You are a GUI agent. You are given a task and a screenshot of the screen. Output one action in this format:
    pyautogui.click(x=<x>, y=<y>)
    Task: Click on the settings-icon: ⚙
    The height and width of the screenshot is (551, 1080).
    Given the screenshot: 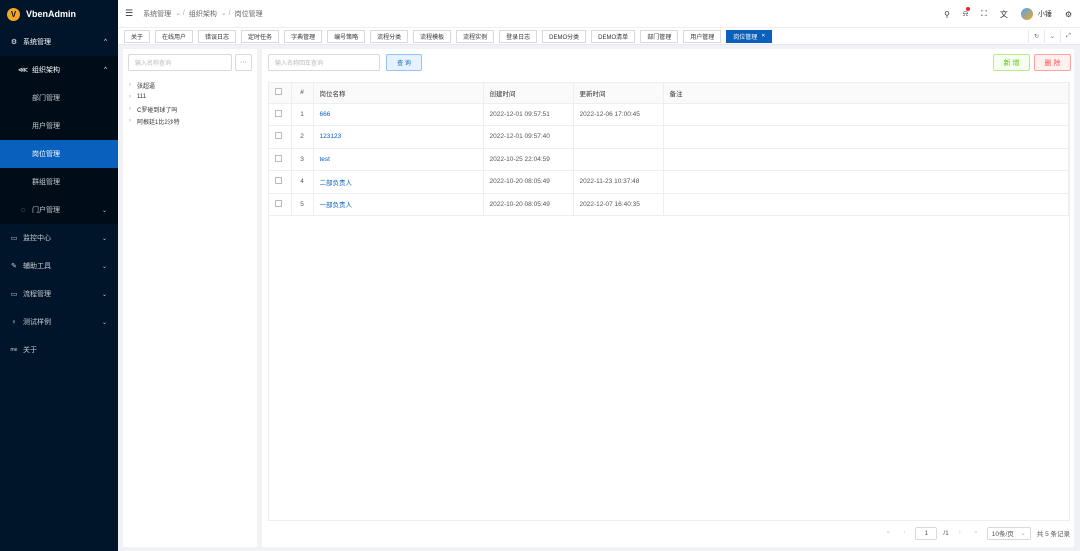 What is the action you would take?
    pyautogui.click(x=1068, y=14)
    